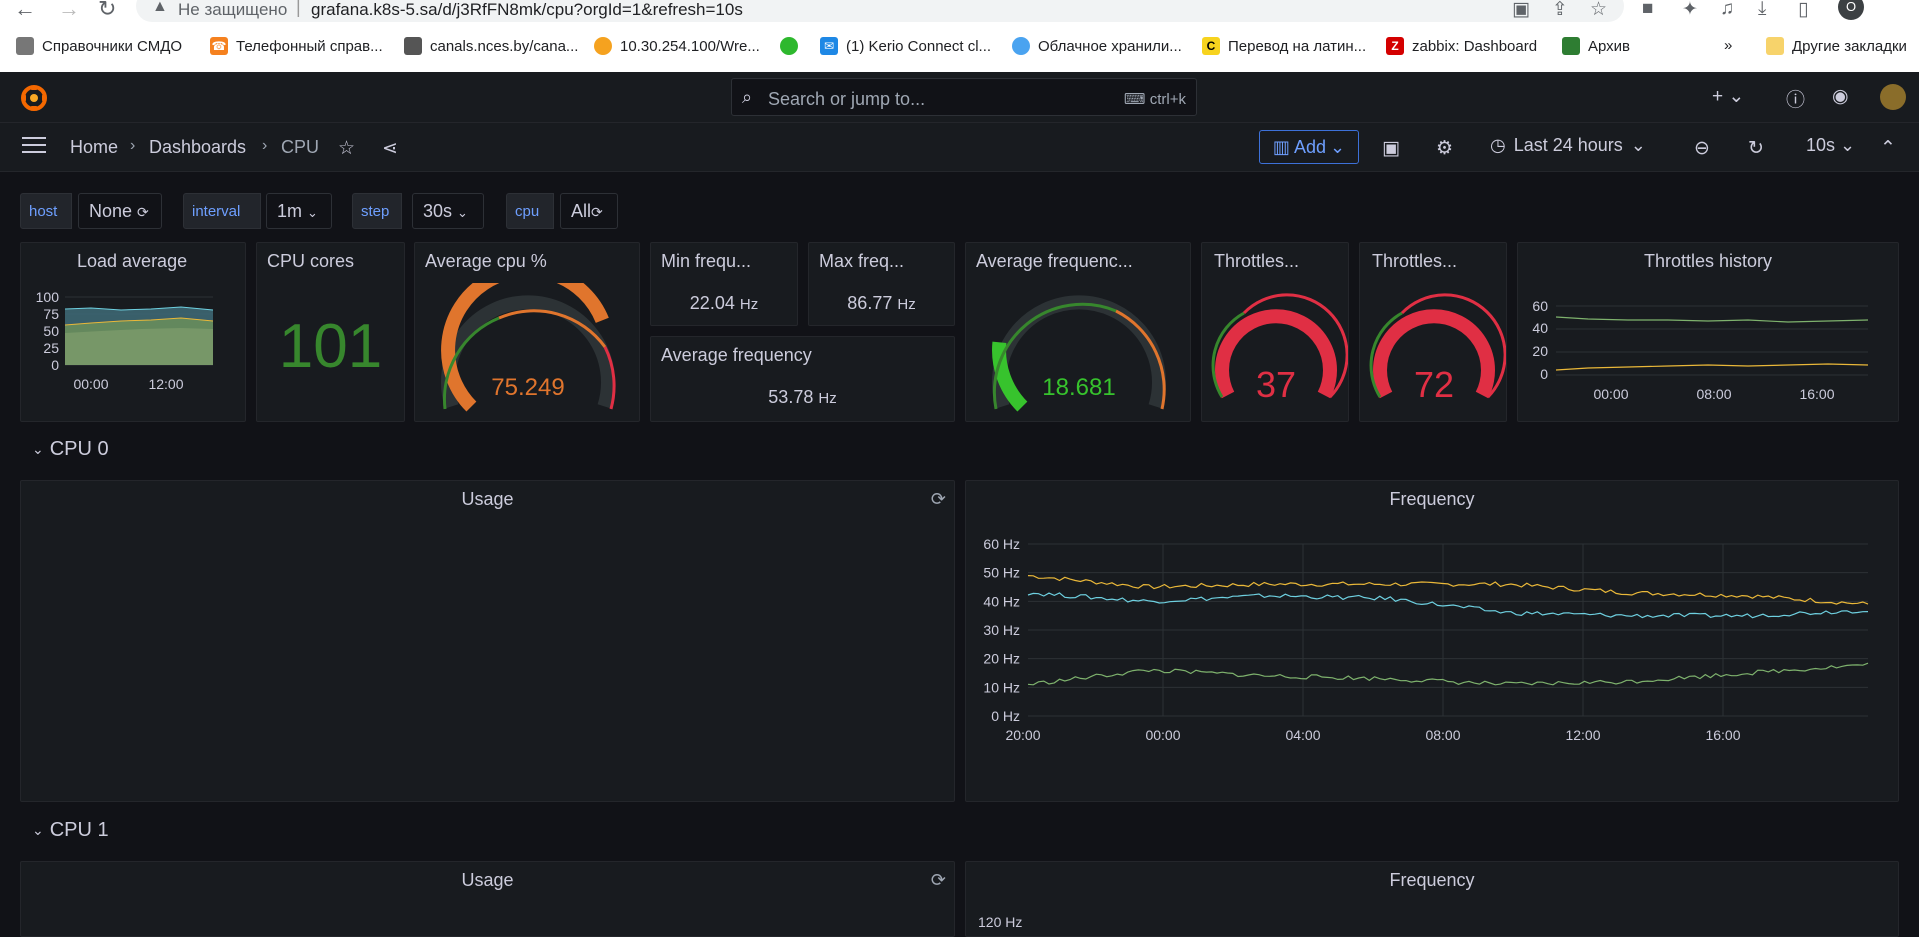  I want to click on variable-select-step: 30s ⌄, so click(448, 211).